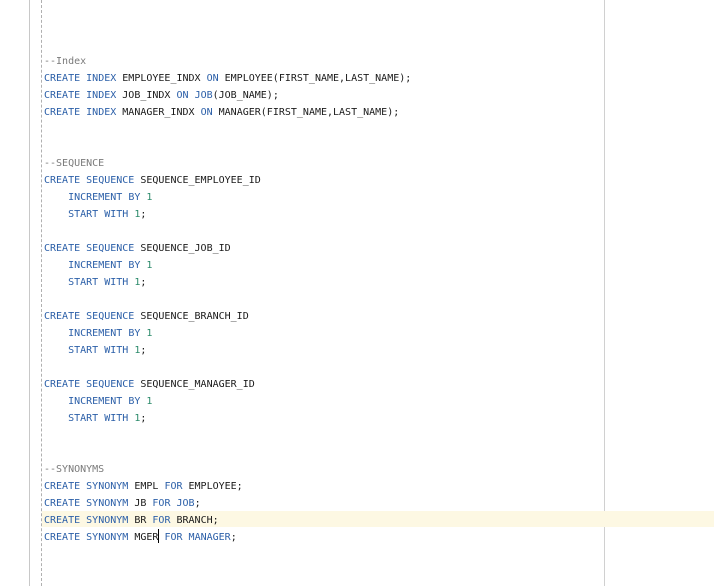 The width and height of the screenshot is (714, 586). What do you see at coordinates (194, 520) in the screenshot?
I see `sql-text: BRANCH;` at bounding box center [194, 520].